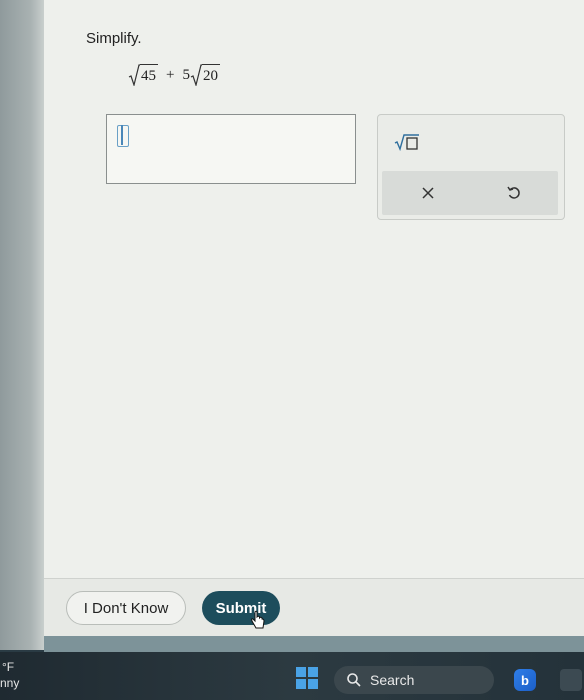 The width and height of the screenshot is (584, 700). I want to click on weather-temperature: °F, so click(8, 667).